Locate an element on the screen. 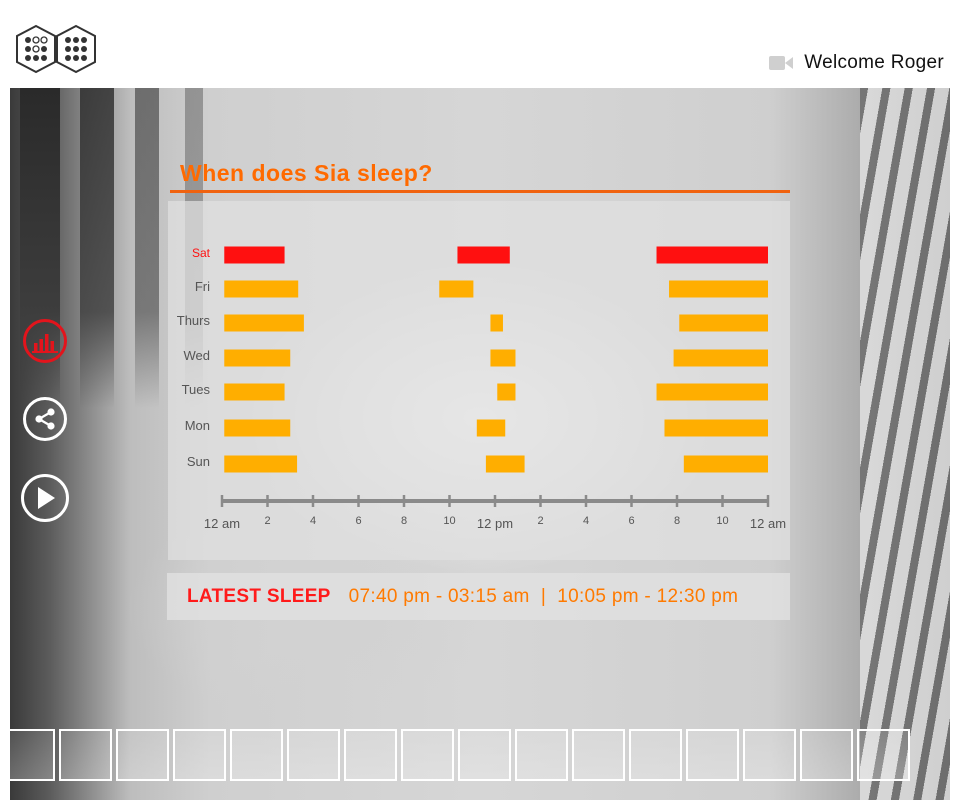 The image size is (960, 800). day-label-wed: Wed is located at coordinates (197, 355).